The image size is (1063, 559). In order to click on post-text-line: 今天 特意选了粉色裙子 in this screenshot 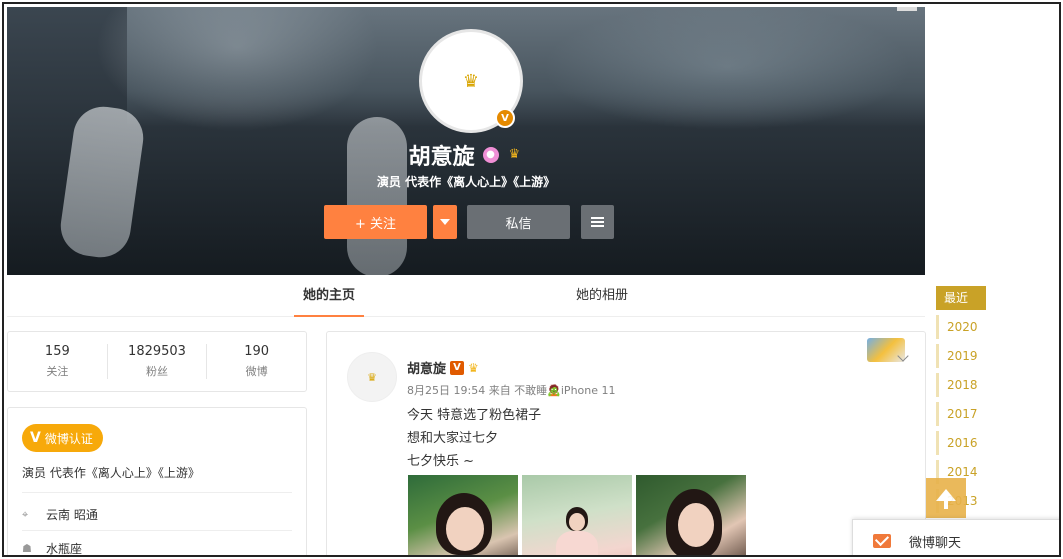, I will do `click(474, 415)`.